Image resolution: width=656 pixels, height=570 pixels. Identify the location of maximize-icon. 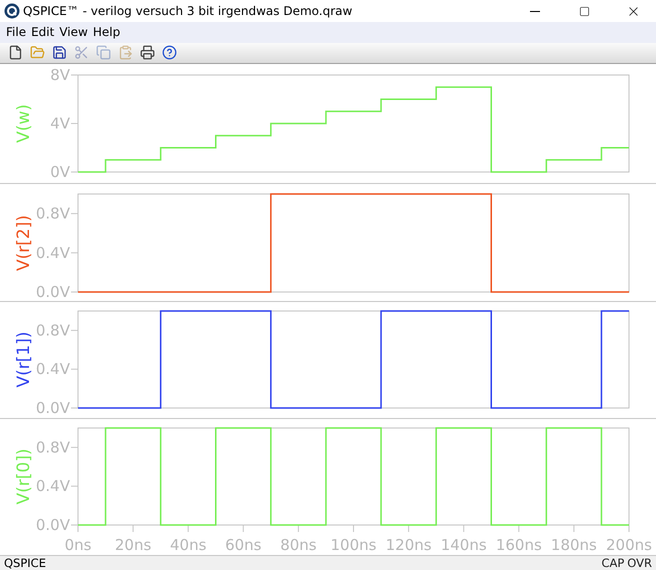
(584, 11).